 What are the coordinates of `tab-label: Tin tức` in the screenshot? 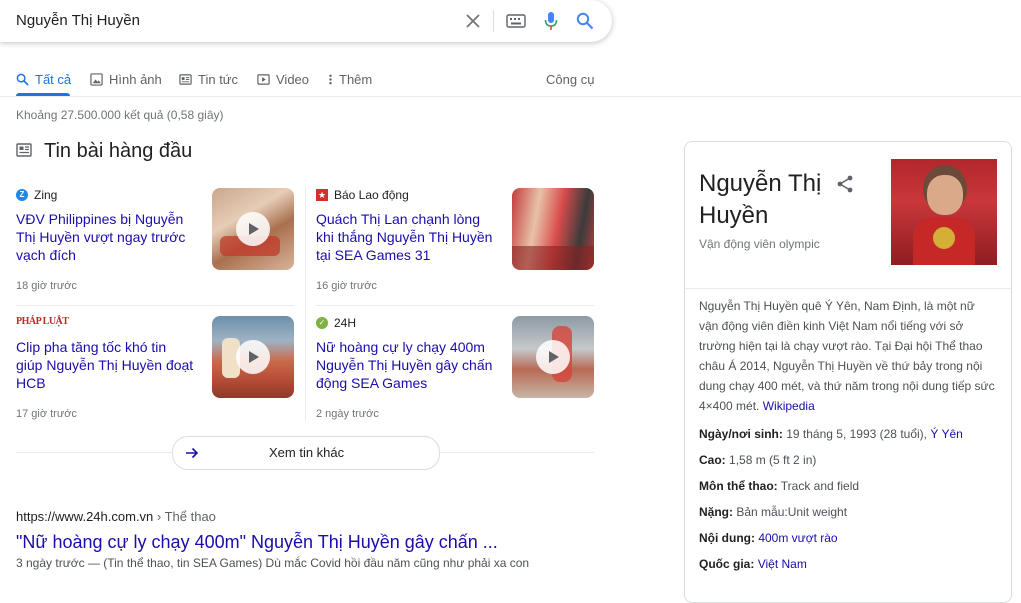 It's located at (218, 79).